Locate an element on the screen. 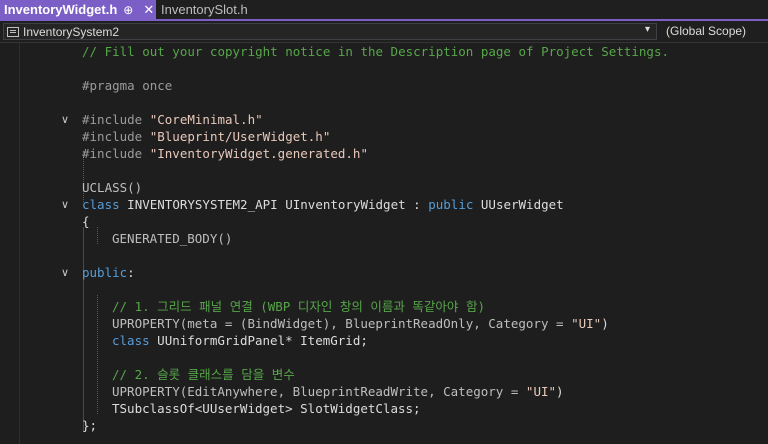 Image resolution: width=768 pixels, height=444 pixels. code-line: UCLASS() is located at coordinates (112, 187).